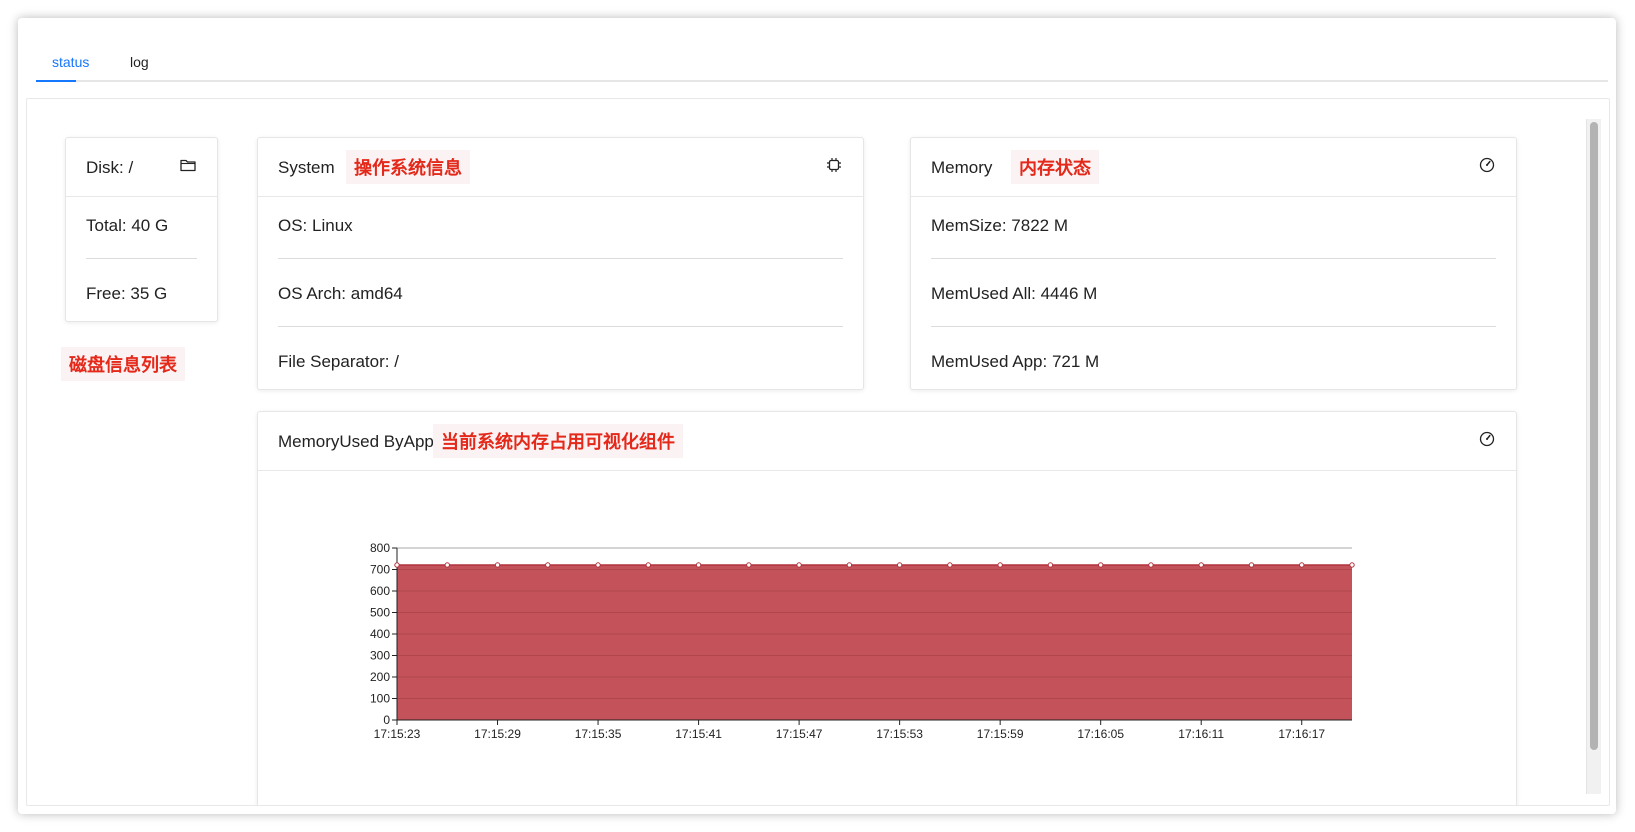 The width and height of the screenshot is (1635, 832). What do you see at coordinates (123, 364) in the screenshot?
I see `disk-annotation: 磁盘信息列表` at bounding box center [123, 364].